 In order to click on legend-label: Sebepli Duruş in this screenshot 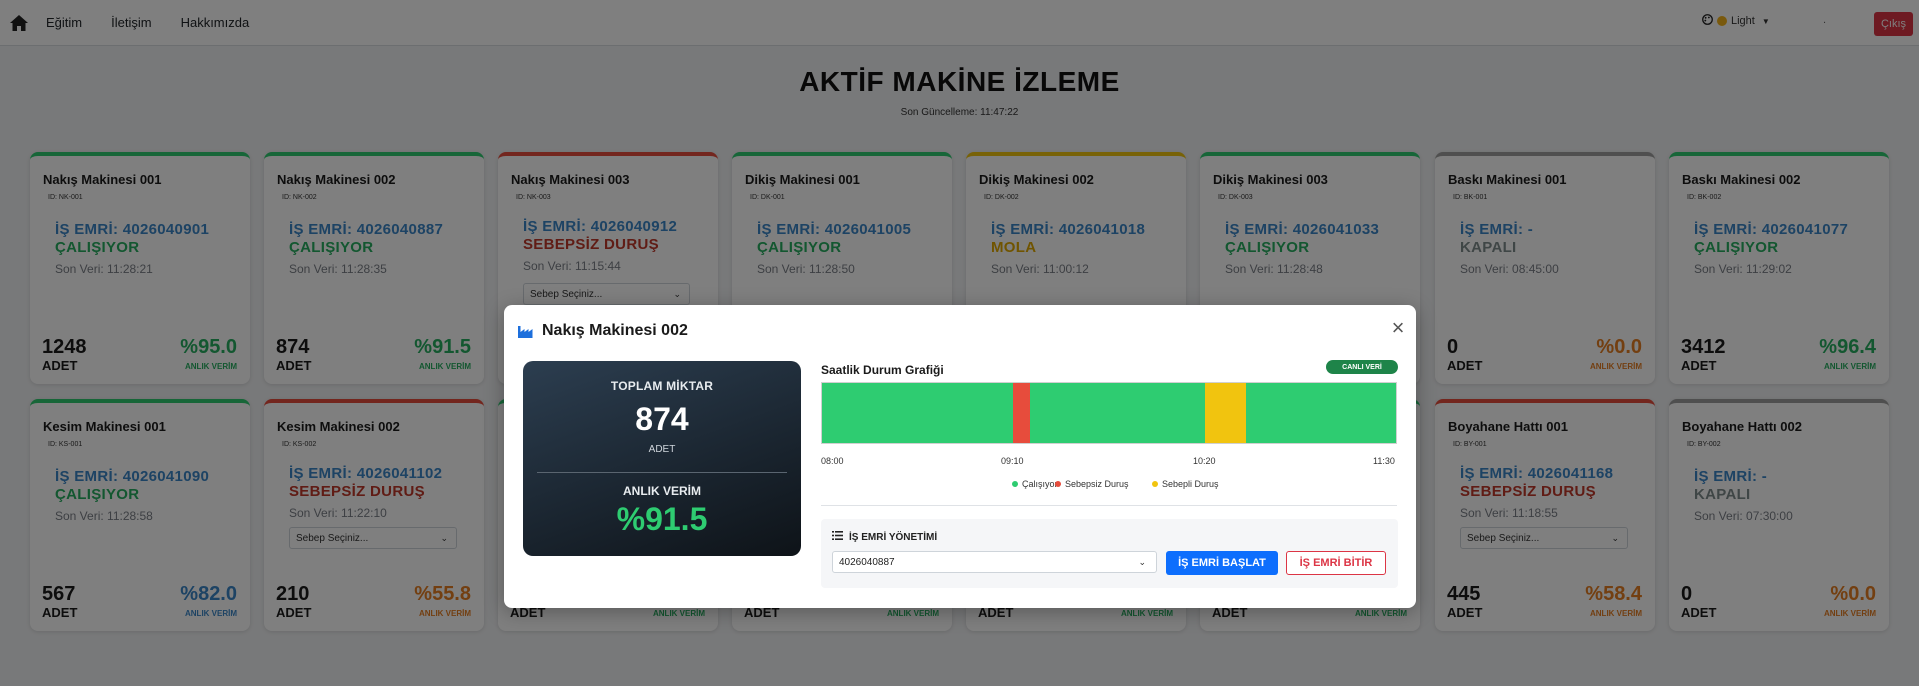, I will do `click(1190, 484)`.